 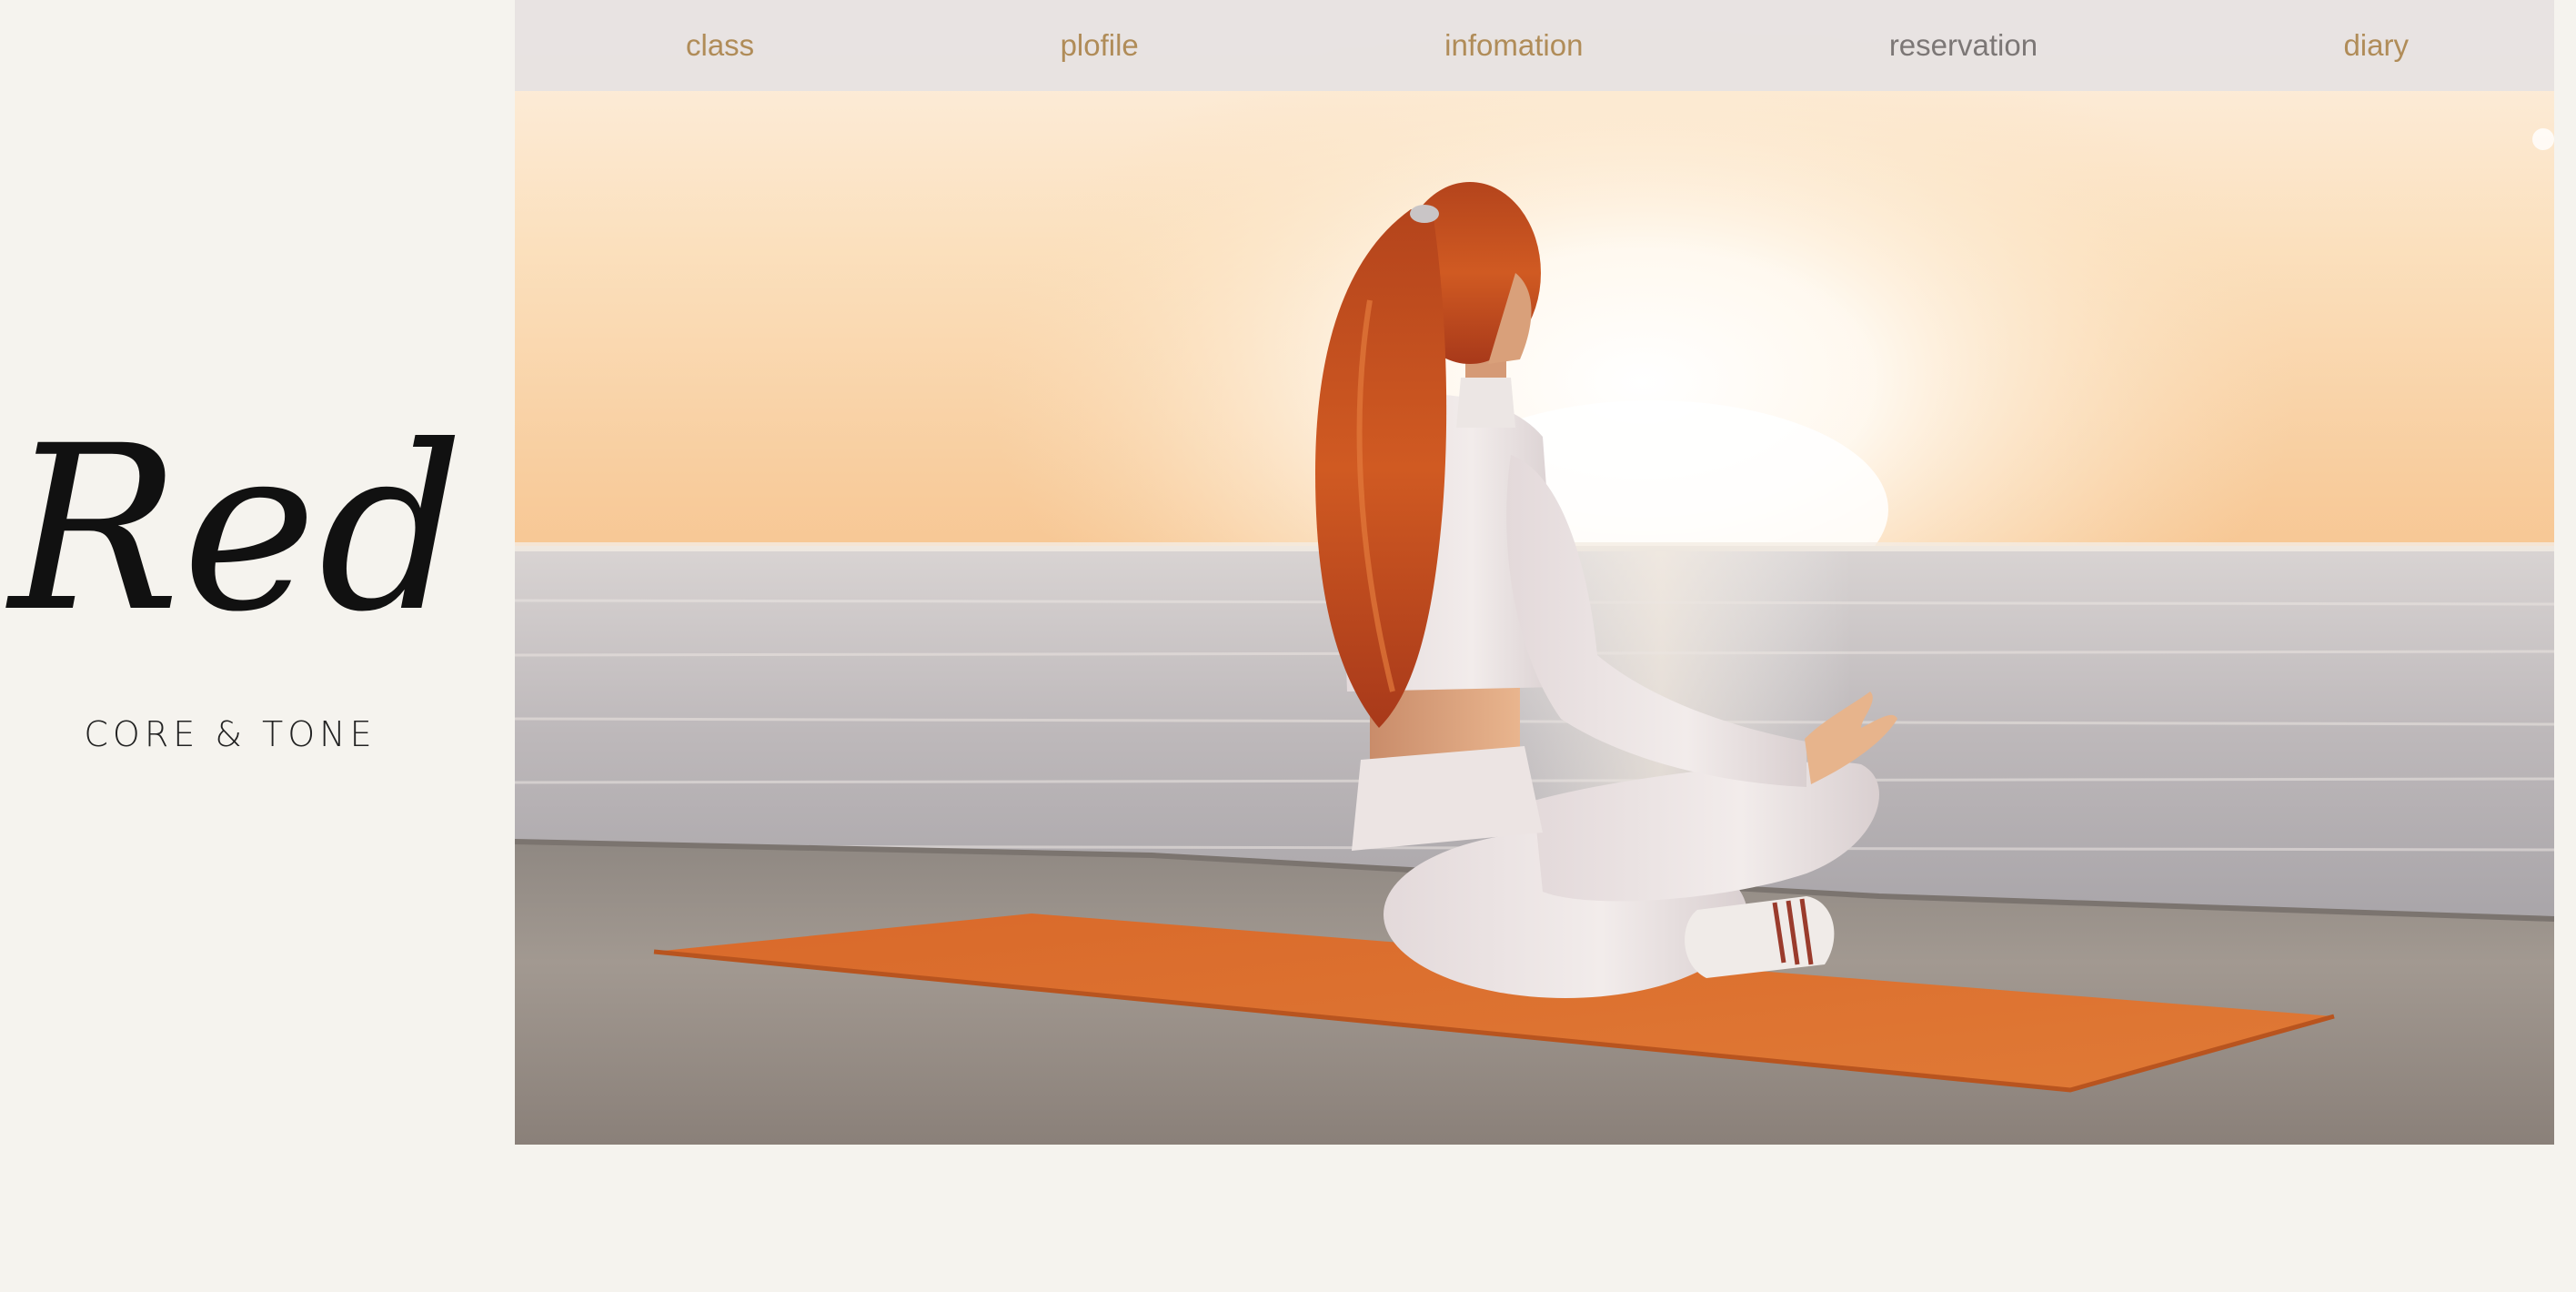 What do you see at coordinates (1100, 45) in the screenshot?
I see `nav-link-profile: plofile` at bounding box center [1100, 45].